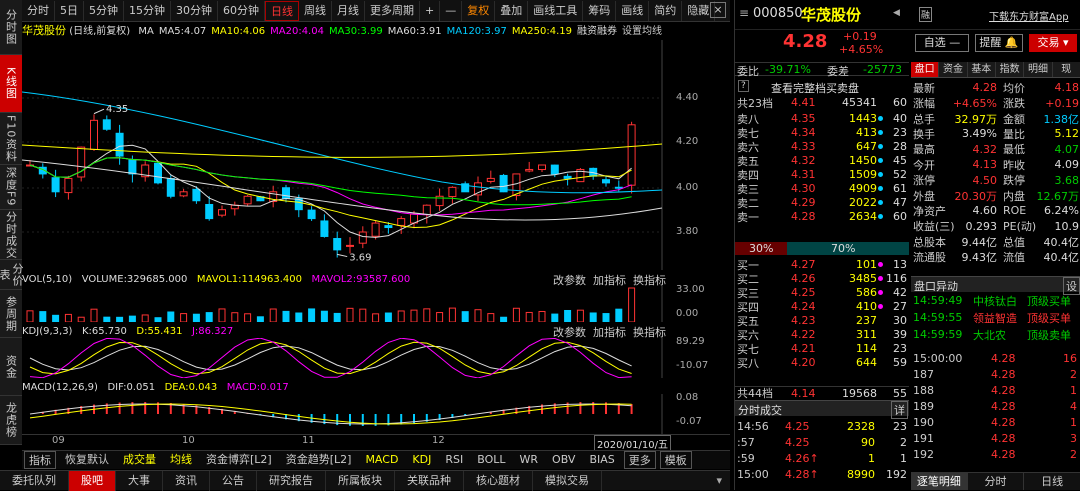 The height and width of the screenshot is (491, 1080). I want to click on indtab-3: 均线, so click(181, 460).